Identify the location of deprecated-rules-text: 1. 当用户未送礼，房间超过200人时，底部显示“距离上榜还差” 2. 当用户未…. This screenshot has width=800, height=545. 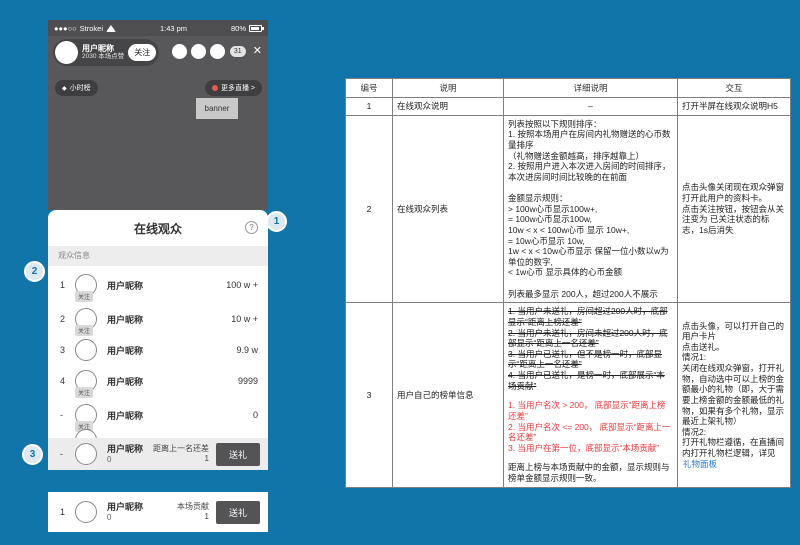
(588, 348).